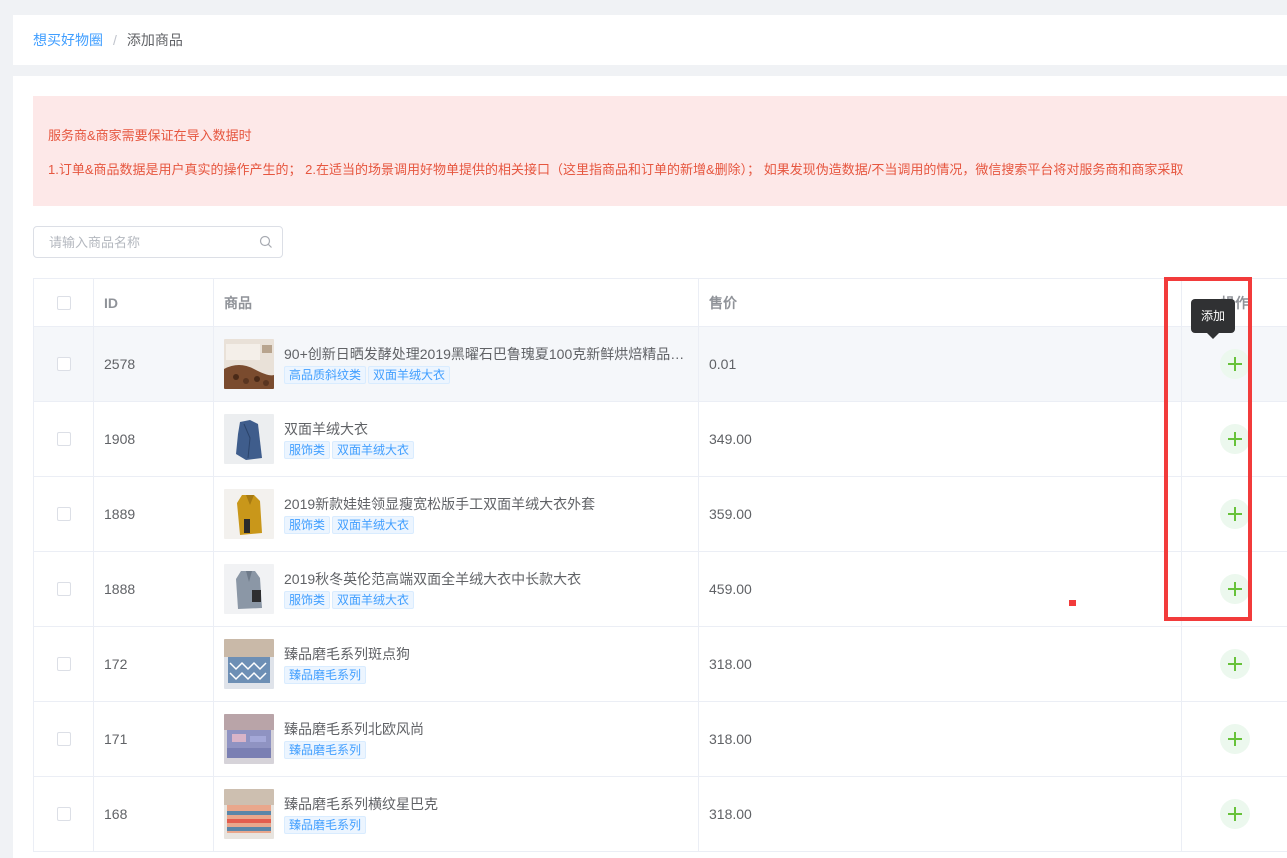 Image resolution: width=1287 pixels, height=858 pixels. Describe the element at coordinates (439, 514) in the screenshot. I see `product-info: 2019新款娃娃领显瘦宽松版手工双面羊绒大衣外套 服饰类 双面羊绒大衣` at that location.